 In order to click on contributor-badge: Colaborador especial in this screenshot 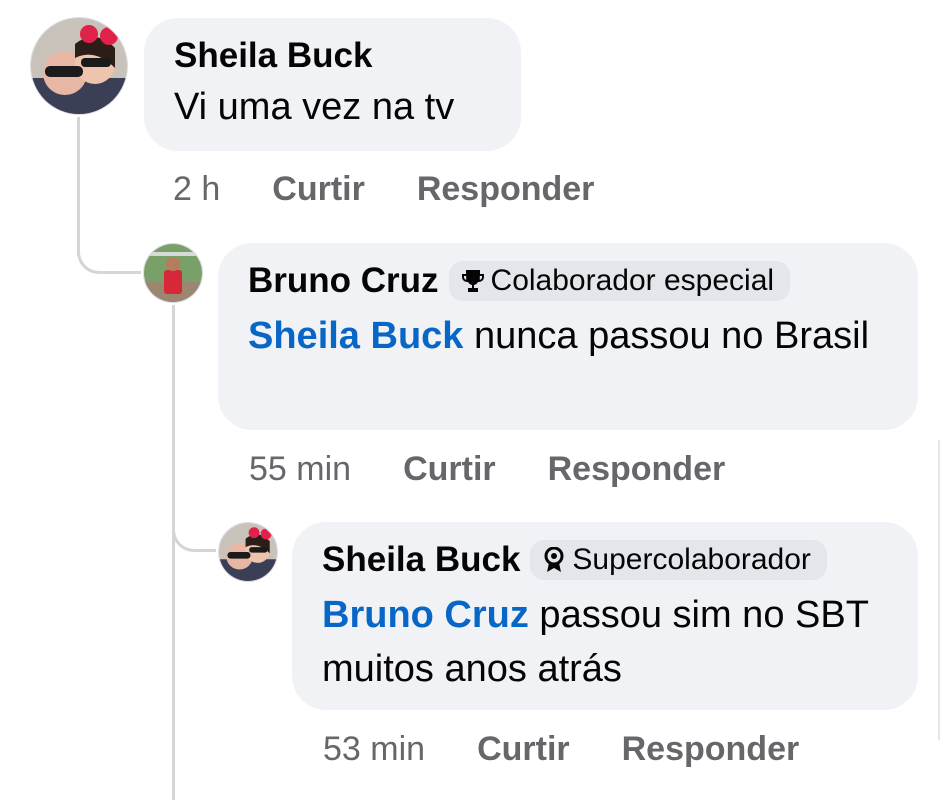, I will do `click(619, 281)`.